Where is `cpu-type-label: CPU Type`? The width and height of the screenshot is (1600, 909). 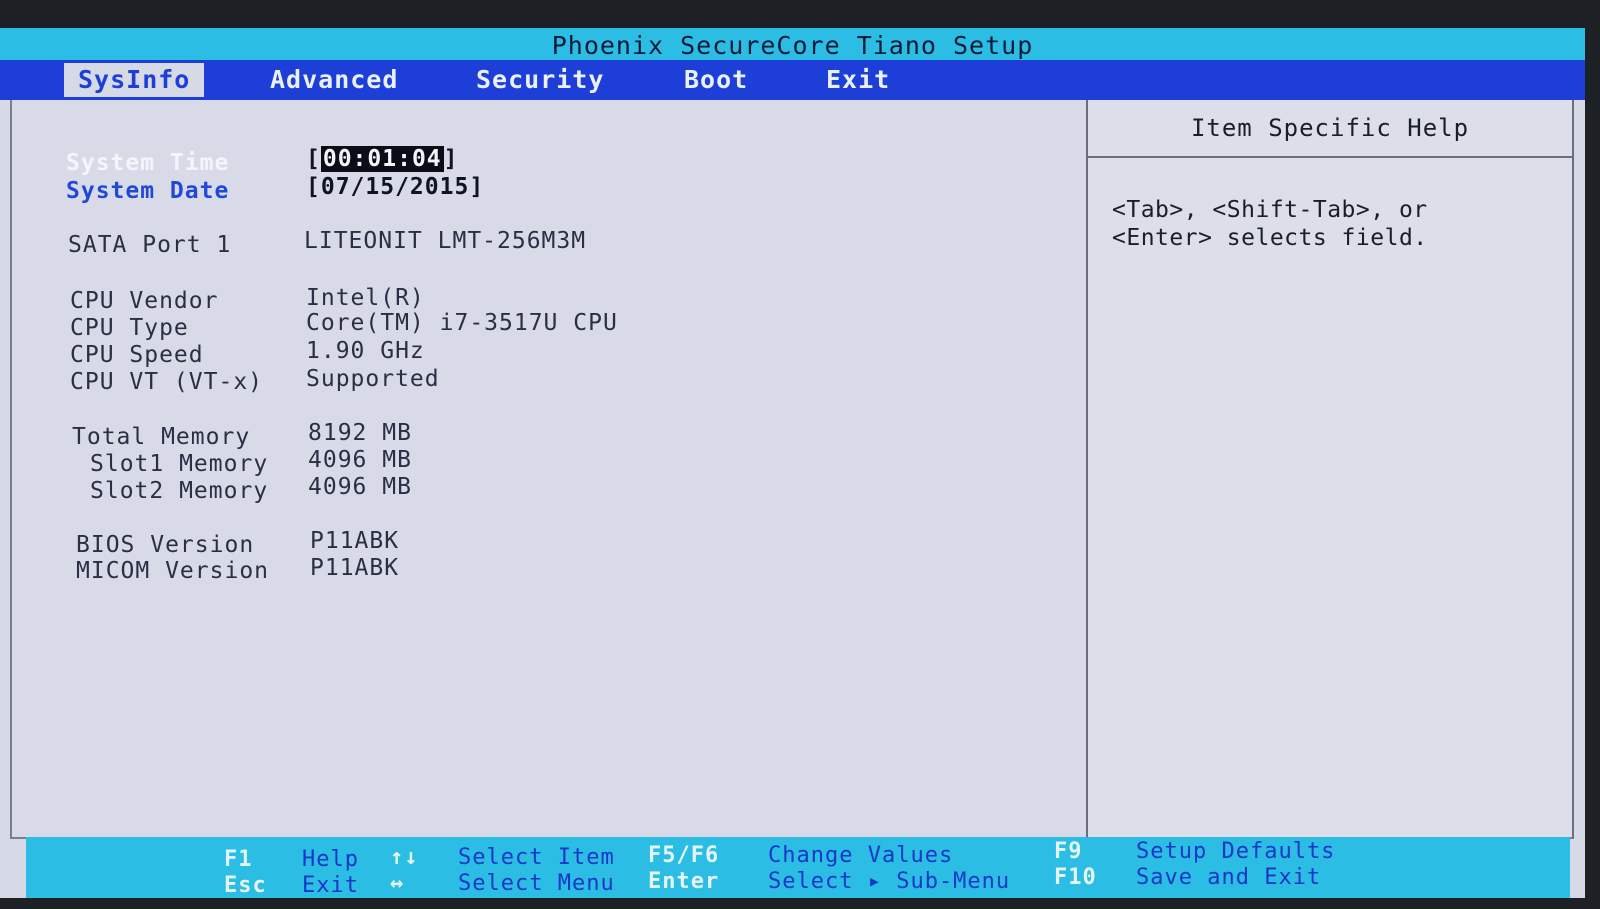 cpu-type-label: CPU Type is located at coordinates (129, 328).